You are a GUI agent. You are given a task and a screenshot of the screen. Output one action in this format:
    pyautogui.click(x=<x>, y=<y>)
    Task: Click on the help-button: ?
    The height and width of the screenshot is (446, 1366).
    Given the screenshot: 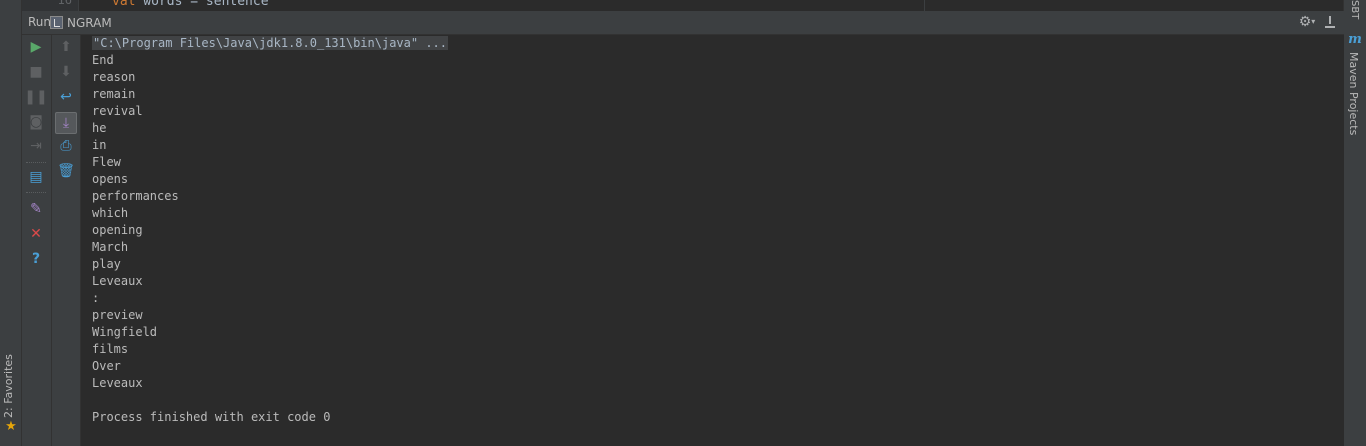 What is the action you would take?
    pyautogui.click(x=36, y=259)
    